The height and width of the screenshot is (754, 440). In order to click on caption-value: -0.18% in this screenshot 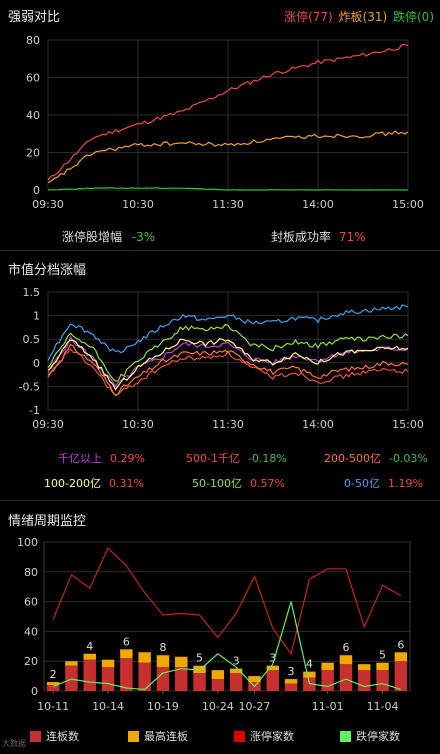, I will do `click(267, 458)`.